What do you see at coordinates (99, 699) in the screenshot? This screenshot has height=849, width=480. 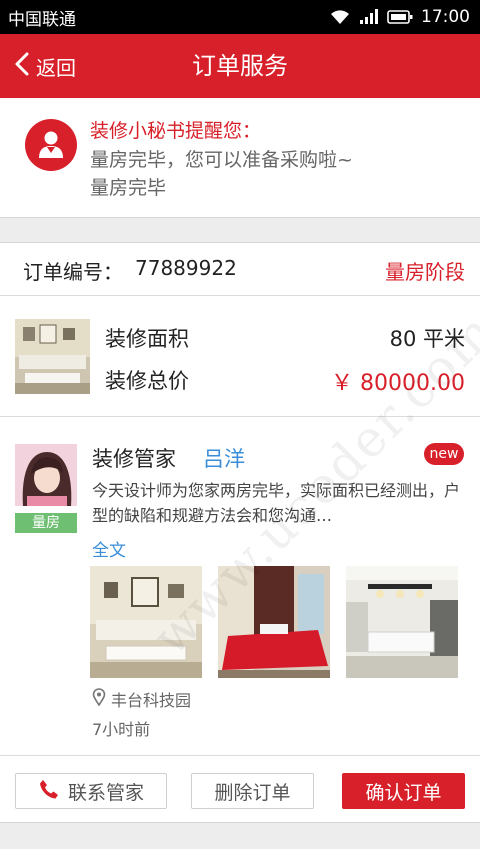 I see `location-pin-icon` at bounding box center [99, 699].